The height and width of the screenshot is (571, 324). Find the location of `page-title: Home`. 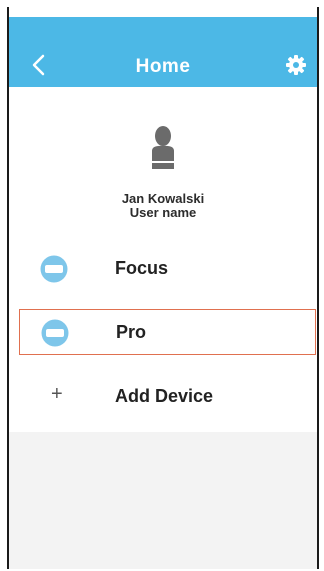

page-title: Home is located at coordinates (163, 66).